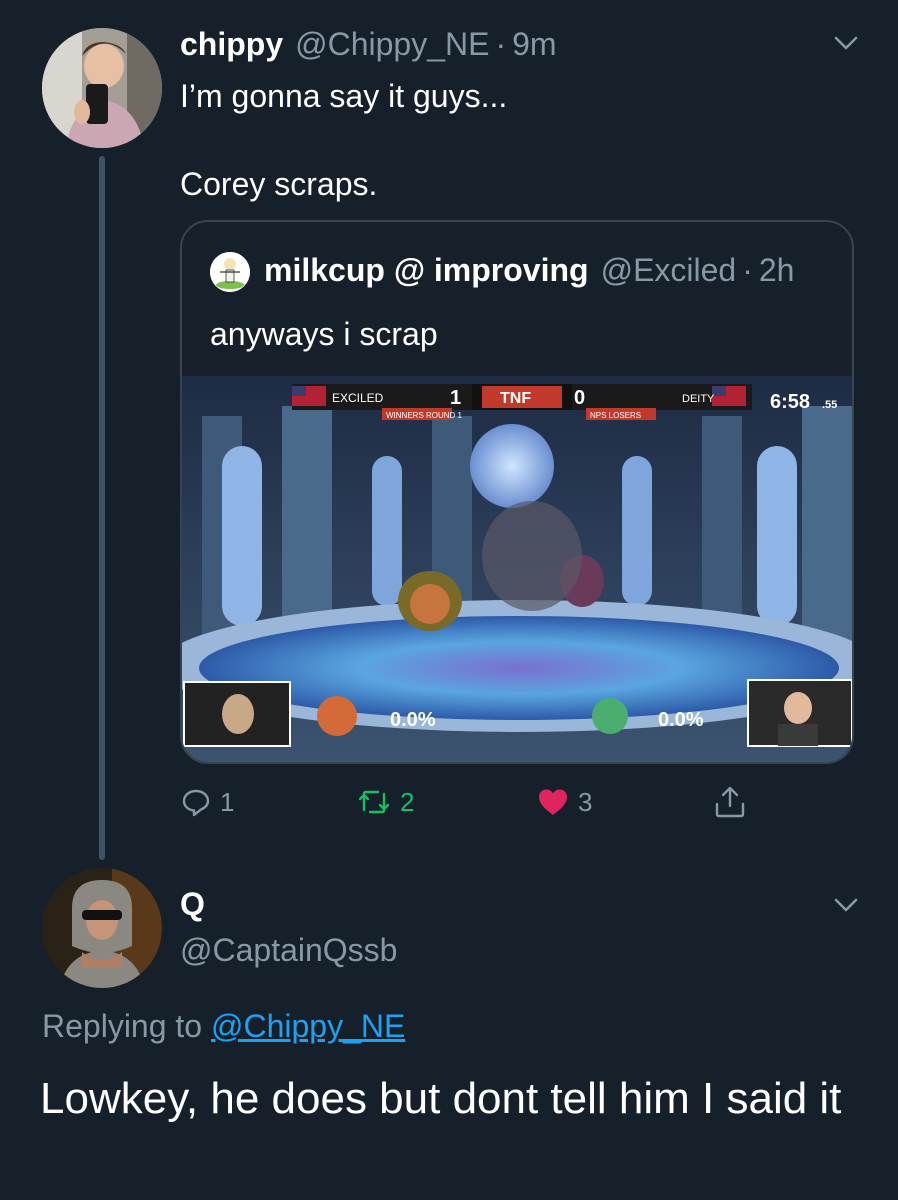 This screenshot has height=1200, width=898. What do you see at coordinates (413, 720) in the screenshot?
I see `p1-damage-percent: 0.0%` at bounding box center [413, 720].